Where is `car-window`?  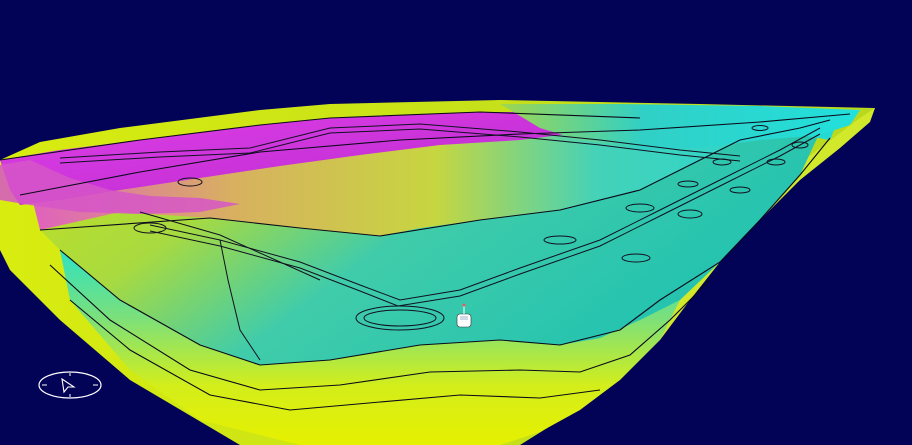 car-window is located at coordinates (464, 318).